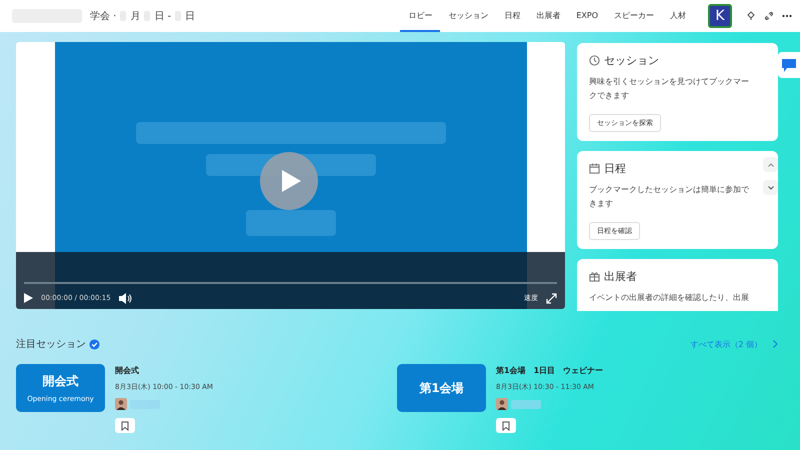 Image resolution: width=800 pixels, height=450 pixels. What do you see at coordinates (751, 16) in the screenshot?
I see `pin-icon` at bounding box center [751, 16].